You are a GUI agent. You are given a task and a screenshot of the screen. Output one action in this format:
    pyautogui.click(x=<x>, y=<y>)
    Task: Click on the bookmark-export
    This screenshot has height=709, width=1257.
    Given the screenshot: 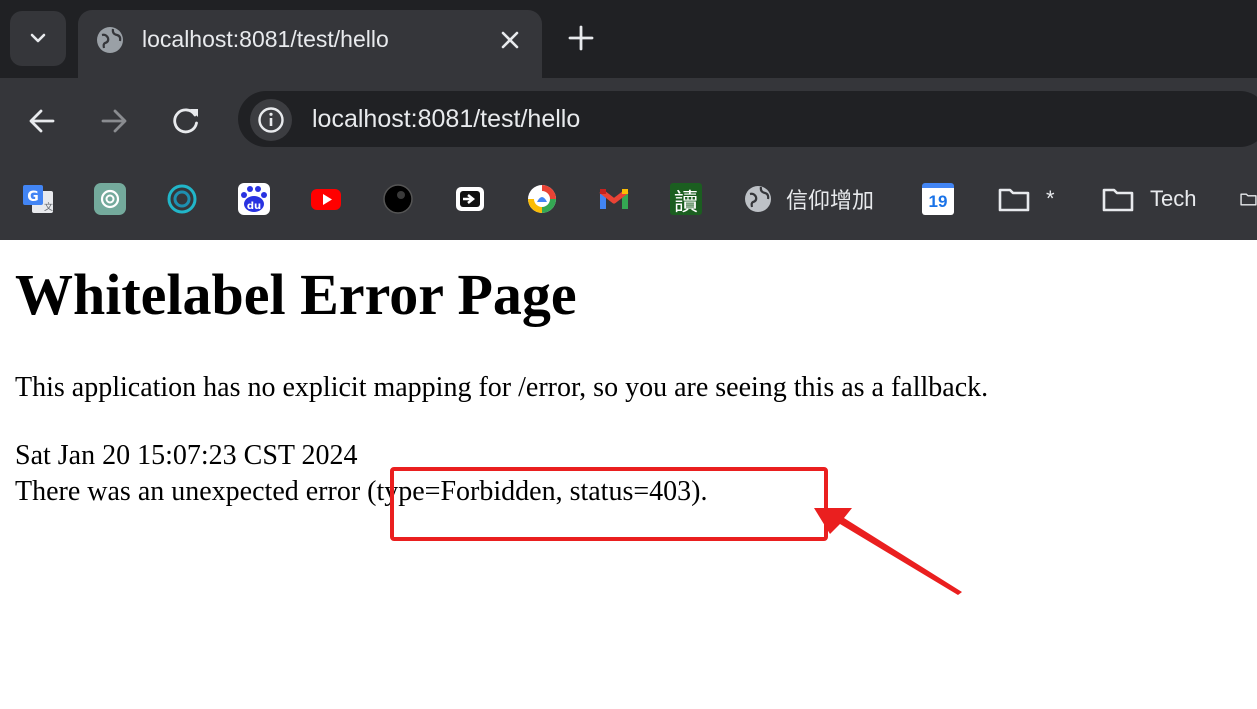 What is the action you would take?
    pyautogui.click(x=470, y=199)
    